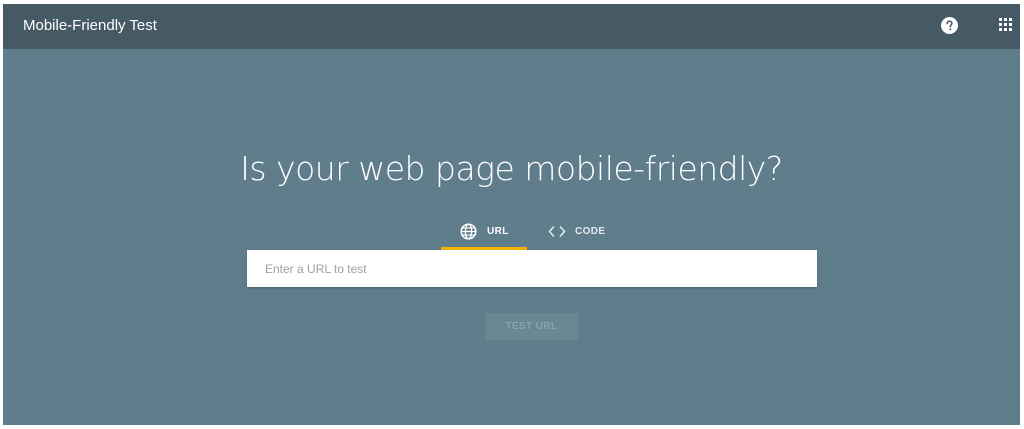  I want to click on tab-url: URL, so click(484, 232).